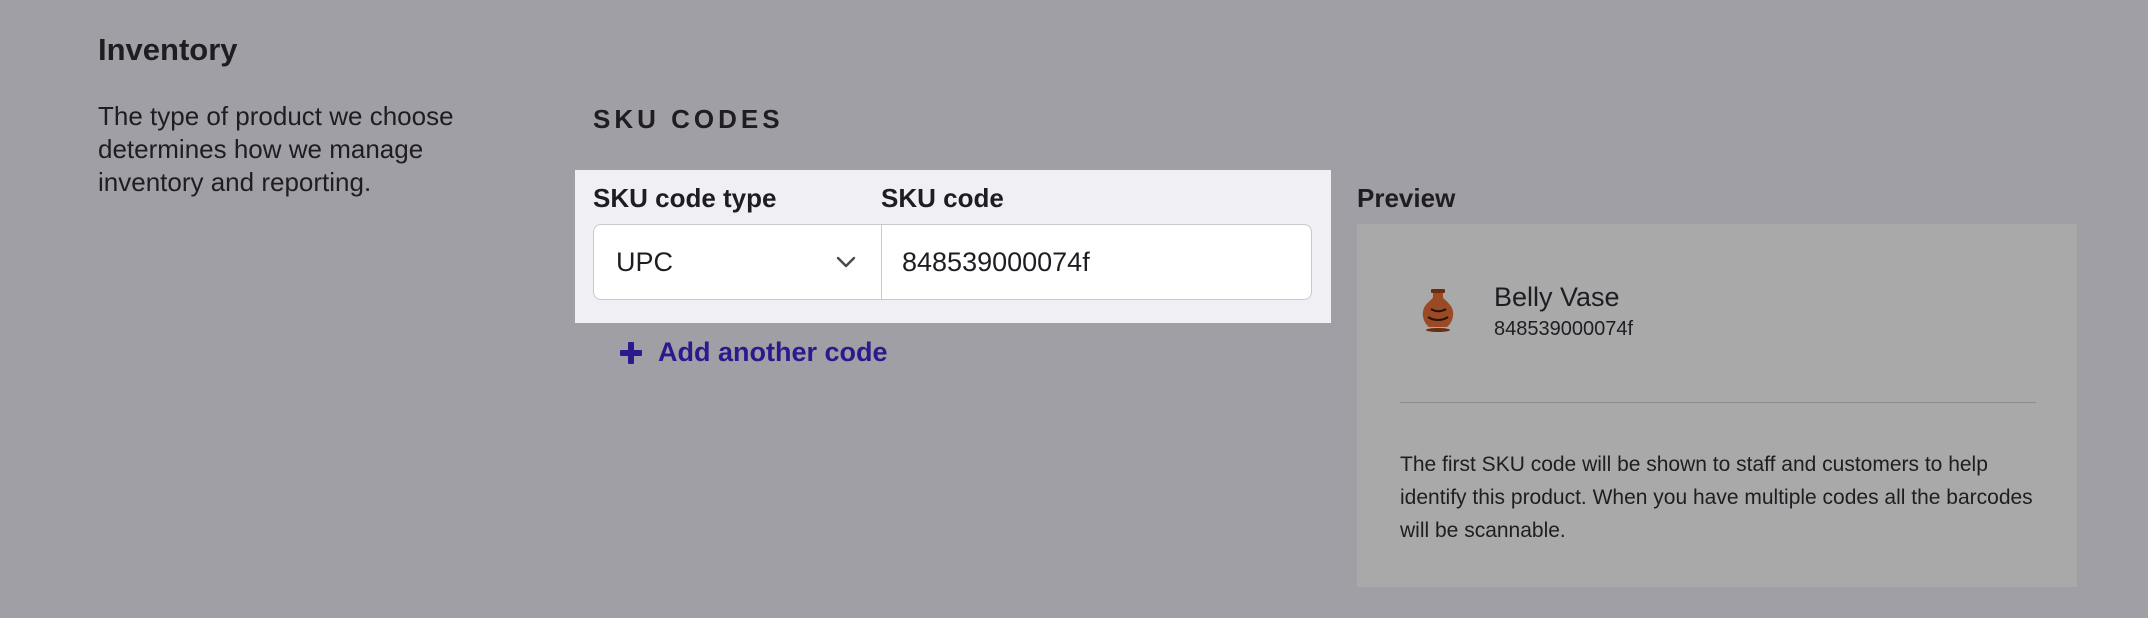 This screenshot has width=2148, height=618. I want to click on product-thumbnail, so click(1438, 310).